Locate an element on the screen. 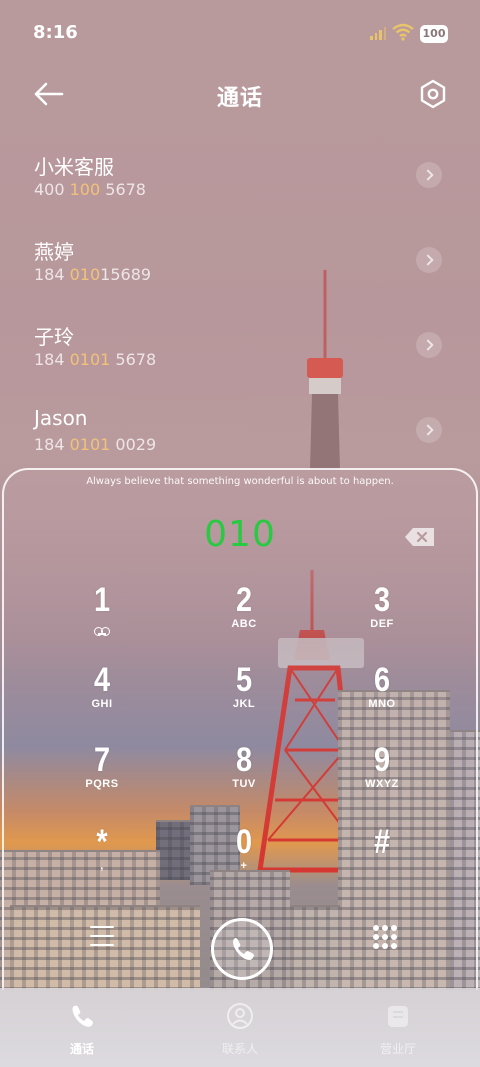 This screenshot has width=480, height=1067. key-5: 5 JKL is located at coordinates (244, 696).